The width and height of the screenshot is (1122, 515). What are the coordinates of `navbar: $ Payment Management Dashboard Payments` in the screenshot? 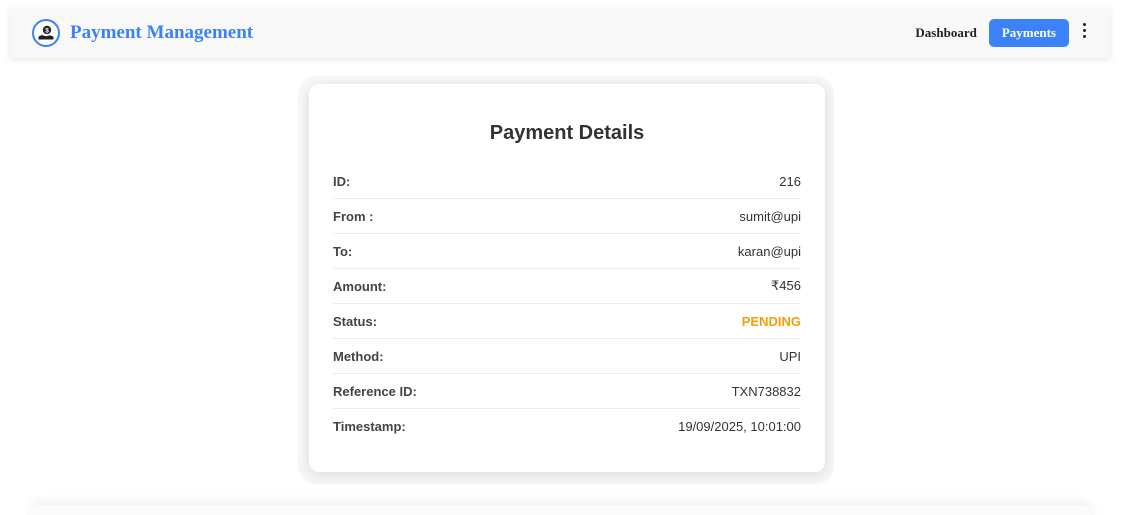 It's located at (560, 33).